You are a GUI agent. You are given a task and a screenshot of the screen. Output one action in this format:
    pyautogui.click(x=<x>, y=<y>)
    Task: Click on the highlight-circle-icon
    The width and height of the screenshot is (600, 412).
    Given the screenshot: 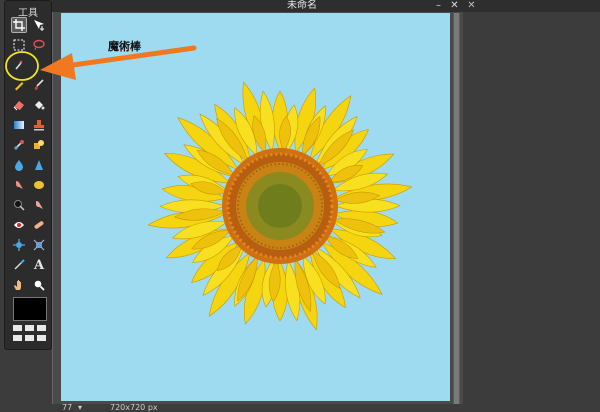 What is the action you would take?
    pyautogui.click(x=22, y=66)
    